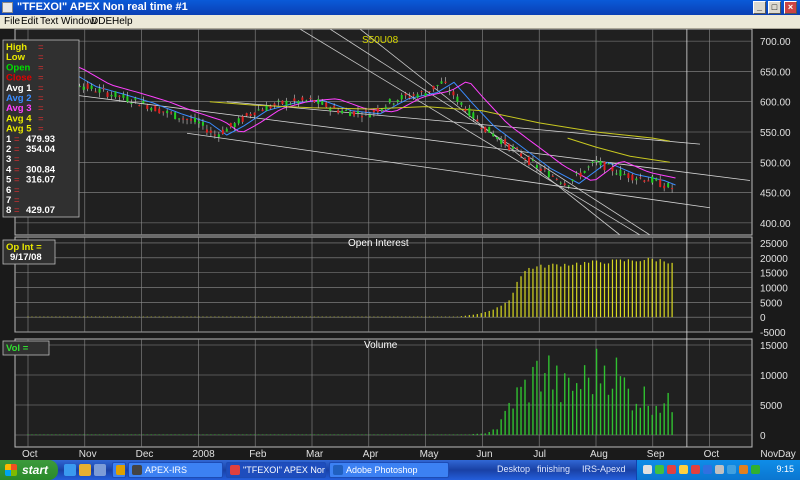 This screenshot has width=800, height=480. What do you see at coordinates (49, 21) in the screenshot?
I see `menu-text: Text` at bounding box center [49, 21].